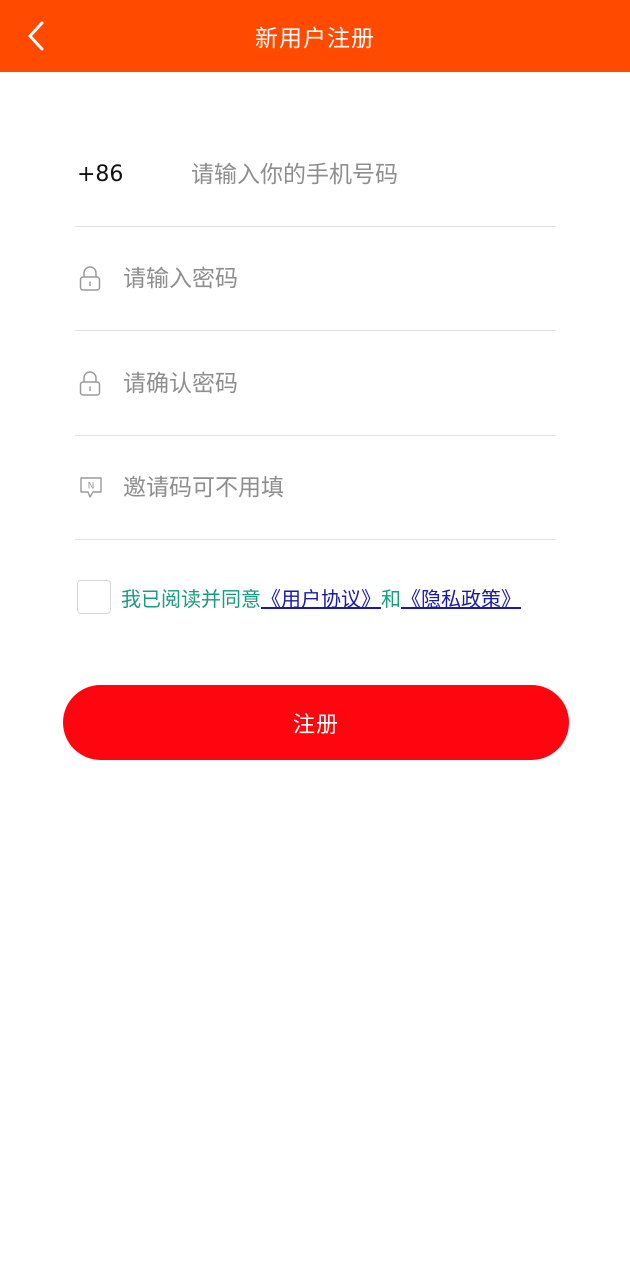 The width and height of the screenshot is (630, 1280). Describe the element at coordinates (315, 39) in the screenshot. I see `page-title: 新用户注册` at that location.